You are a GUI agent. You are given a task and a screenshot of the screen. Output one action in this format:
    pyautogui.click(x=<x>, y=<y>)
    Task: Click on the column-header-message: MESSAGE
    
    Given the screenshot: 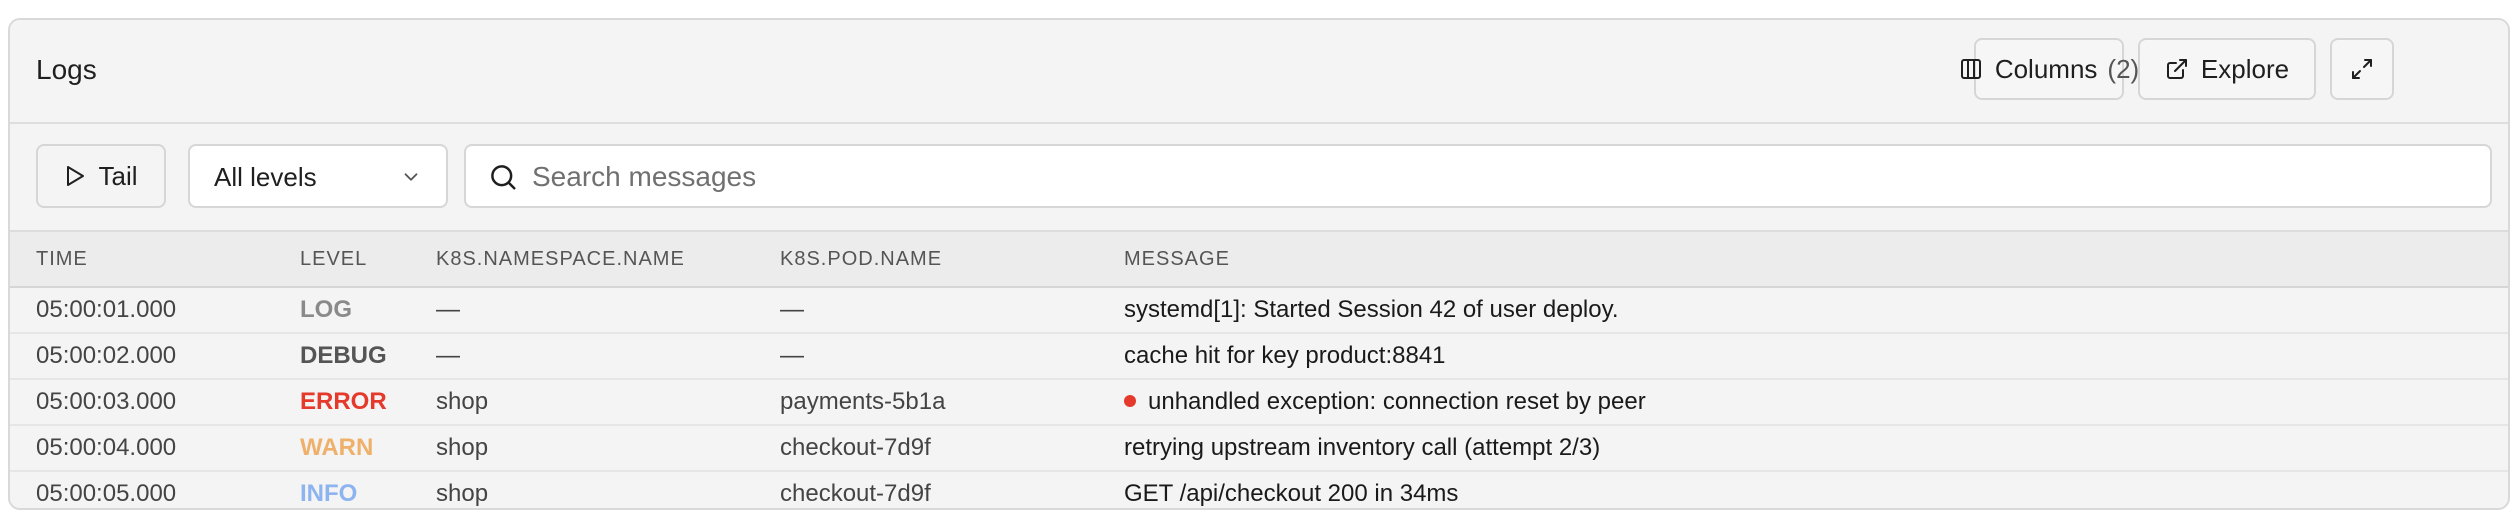 What is the action you would take?
    pyautogui.click(x=1816, y=259)
    